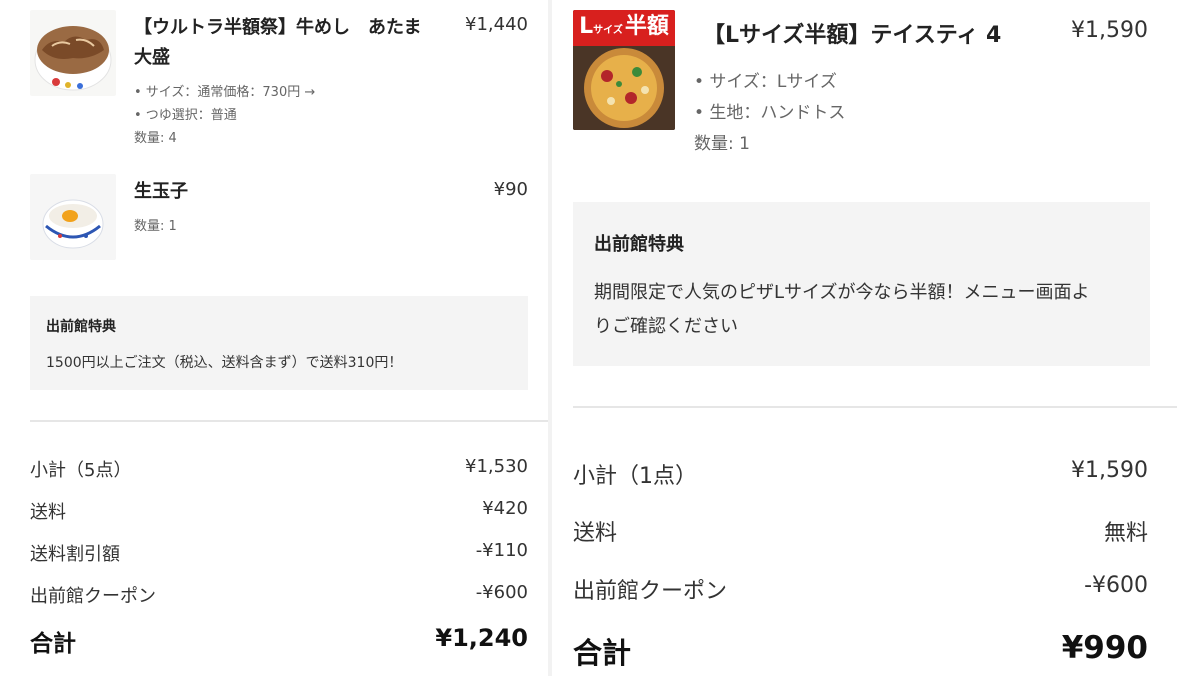  Describe the element at coordinates (1109, 470) in the screenshot. I see `subtotal-value: ¥1,590` at that location.